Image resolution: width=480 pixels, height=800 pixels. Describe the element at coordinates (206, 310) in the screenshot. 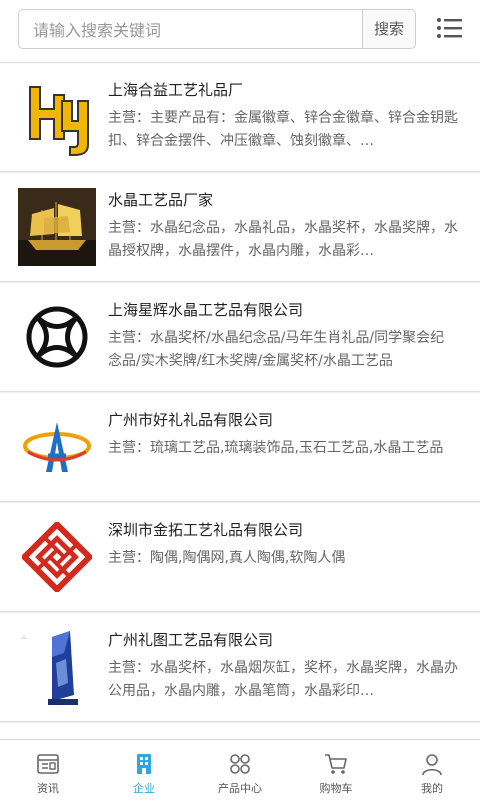

I see `company-name: 上海星辉水晶工艺品有限公司` at that location.